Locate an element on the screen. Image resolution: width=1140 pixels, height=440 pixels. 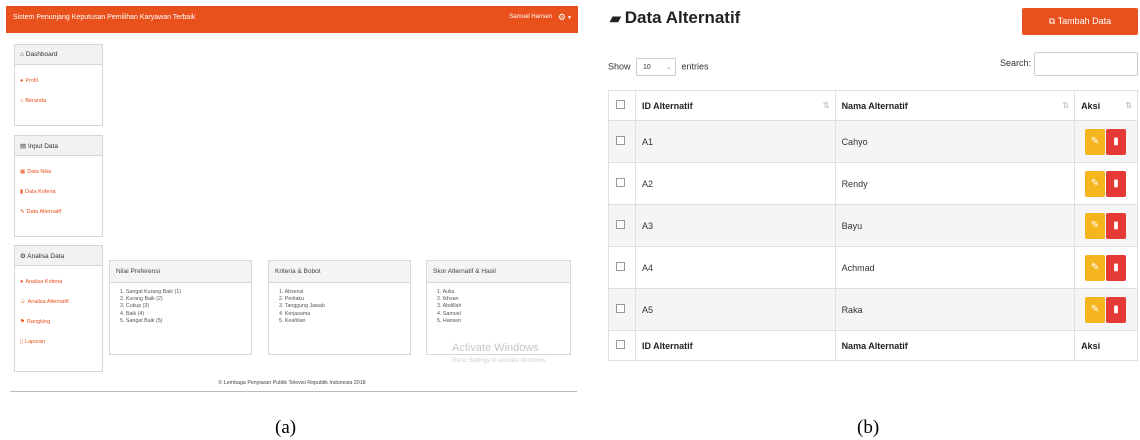
sidebar-heading: ⌂ Dashboard is located at coordinates (58, 55).